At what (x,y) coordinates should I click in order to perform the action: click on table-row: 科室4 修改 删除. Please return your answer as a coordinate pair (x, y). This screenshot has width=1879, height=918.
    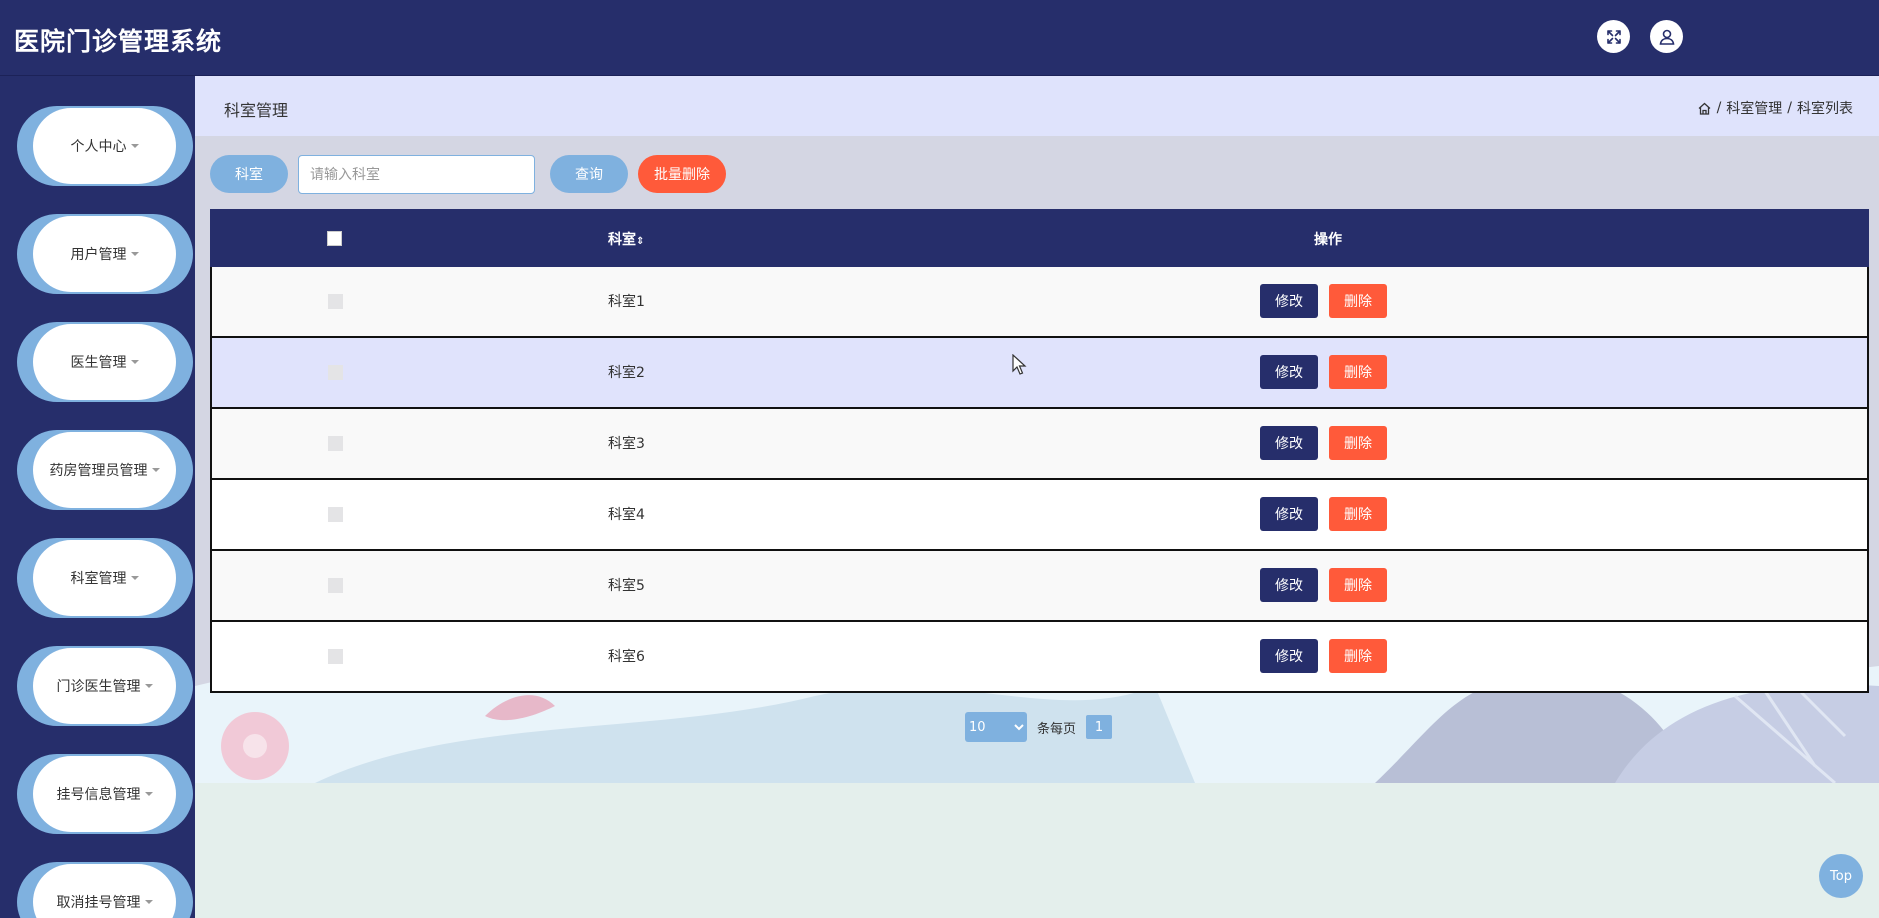
    Looking at the image, I should click on (1039, 515).